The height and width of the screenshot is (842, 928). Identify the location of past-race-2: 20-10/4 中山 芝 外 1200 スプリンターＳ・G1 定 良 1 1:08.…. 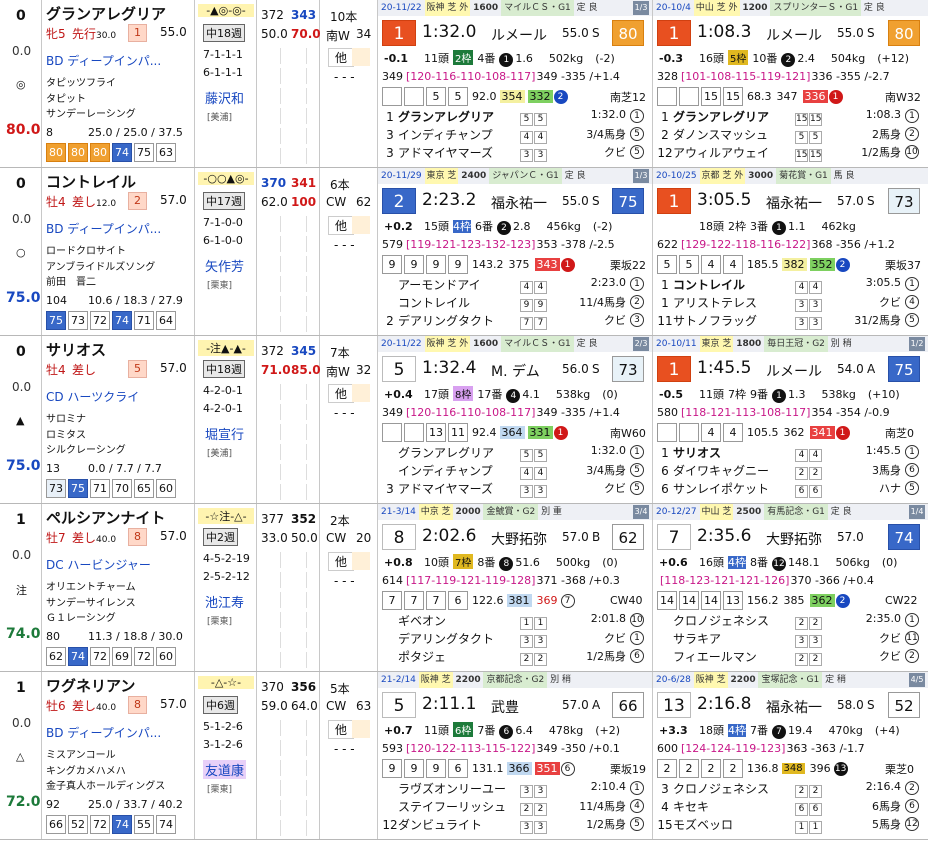
(790, 83).